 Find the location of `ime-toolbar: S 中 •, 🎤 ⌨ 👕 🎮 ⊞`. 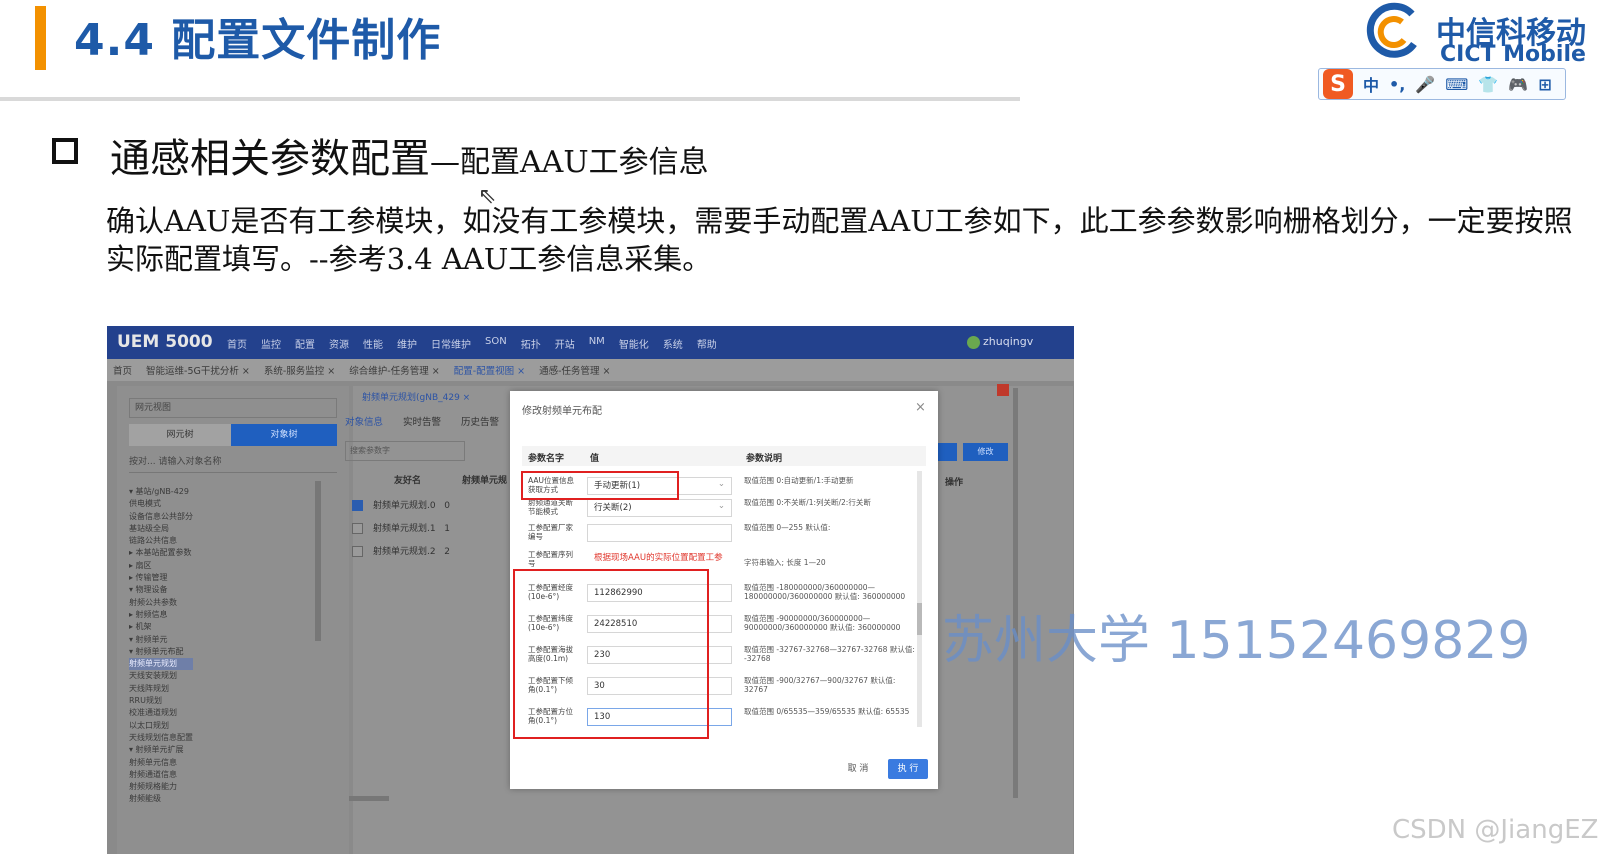

ime-toolbar: S 中 •, 🎤 ⌨ 👕 🎮 ⊞ is located at coordinates (1442, 84).